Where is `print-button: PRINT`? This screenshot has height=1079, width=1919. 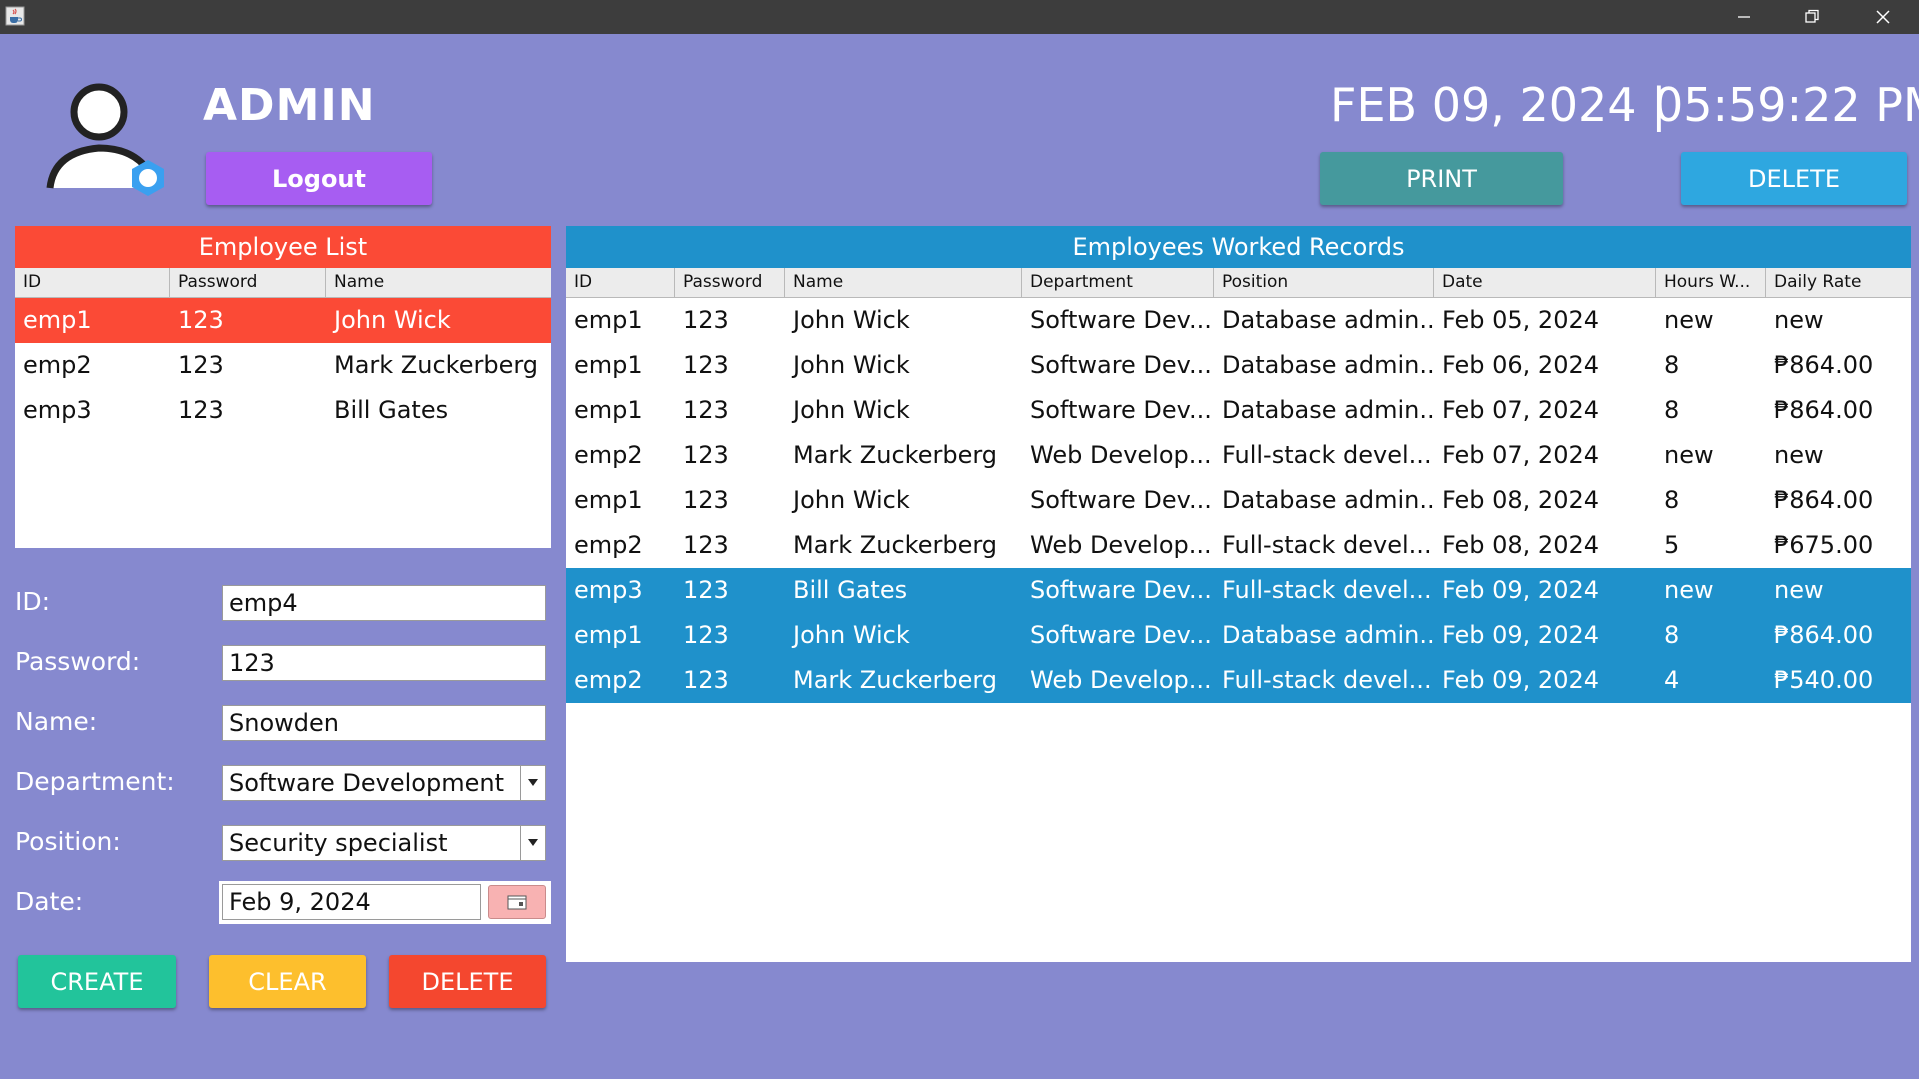 print-button: PRINT is located at coordinates (1441, 178).